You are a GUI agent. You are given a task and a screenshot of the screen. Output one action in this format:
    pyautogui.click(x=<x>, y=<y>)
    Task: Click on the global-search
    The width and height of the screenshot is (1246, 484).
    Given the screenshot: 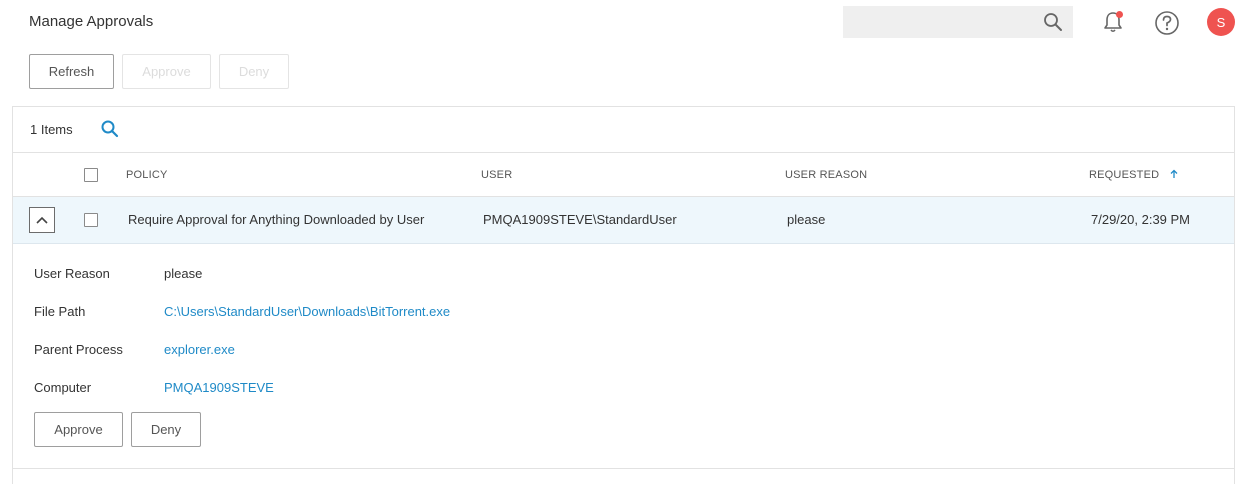 What is the action you would take?
    pyautogui.click(x=958, y=22)
    